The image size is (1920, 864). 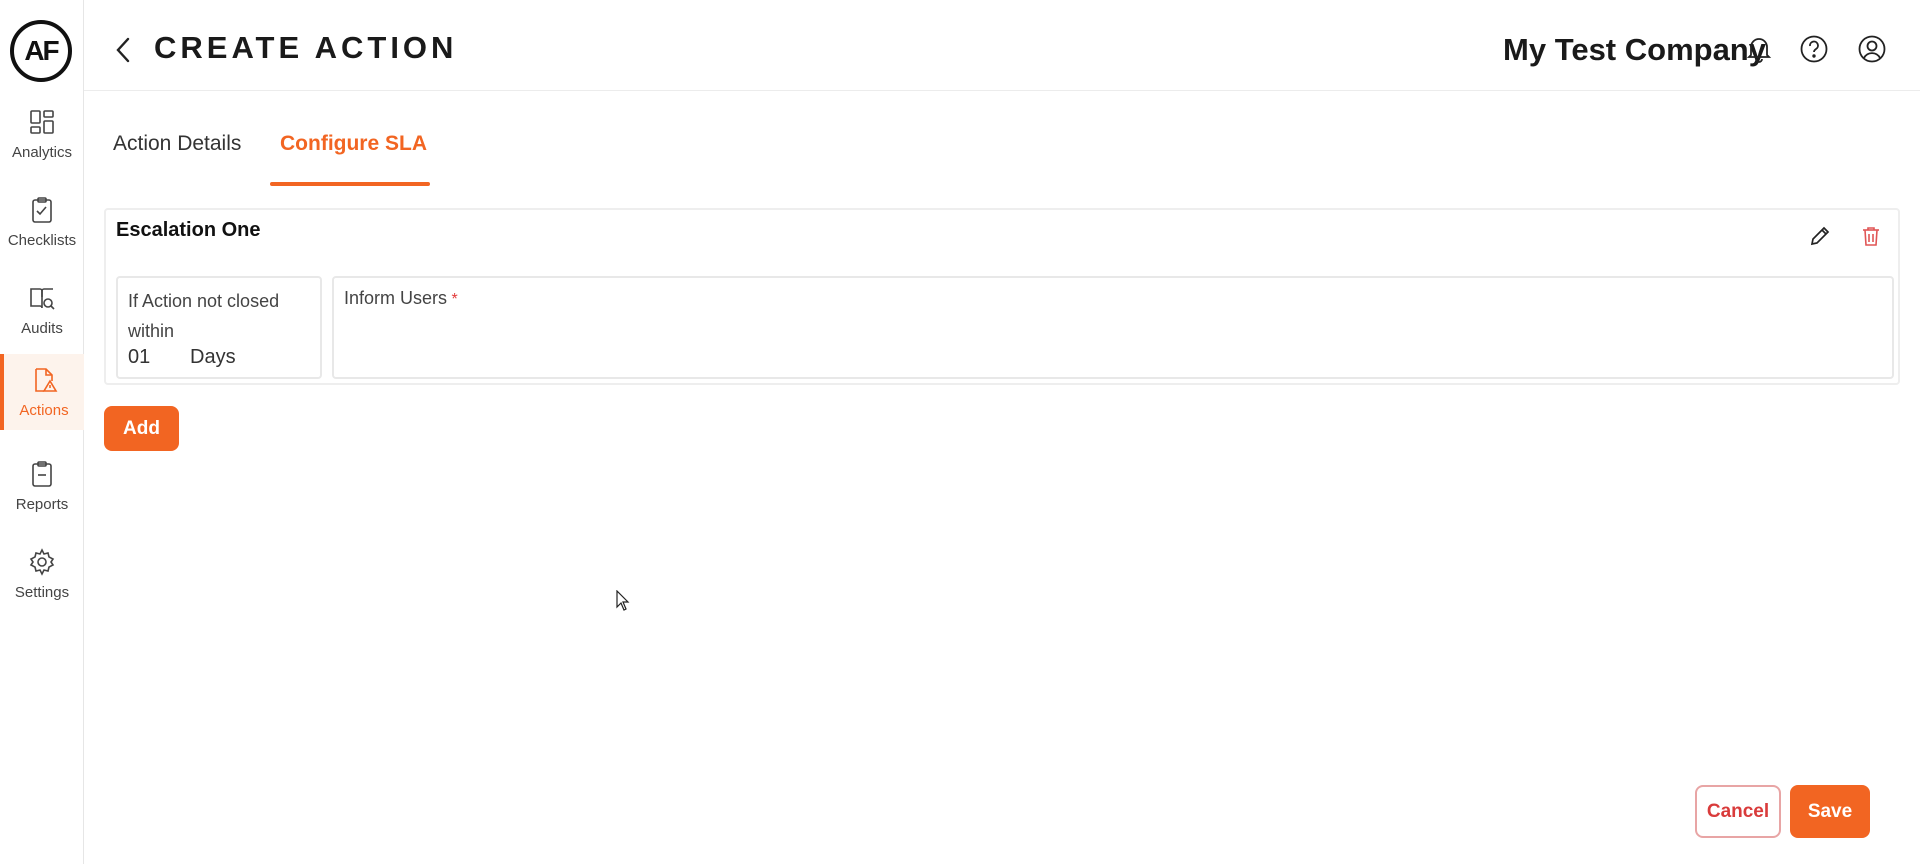 I want to click on page-header: CREATE ACTION My Test Company, so click(x=1002, y=45).